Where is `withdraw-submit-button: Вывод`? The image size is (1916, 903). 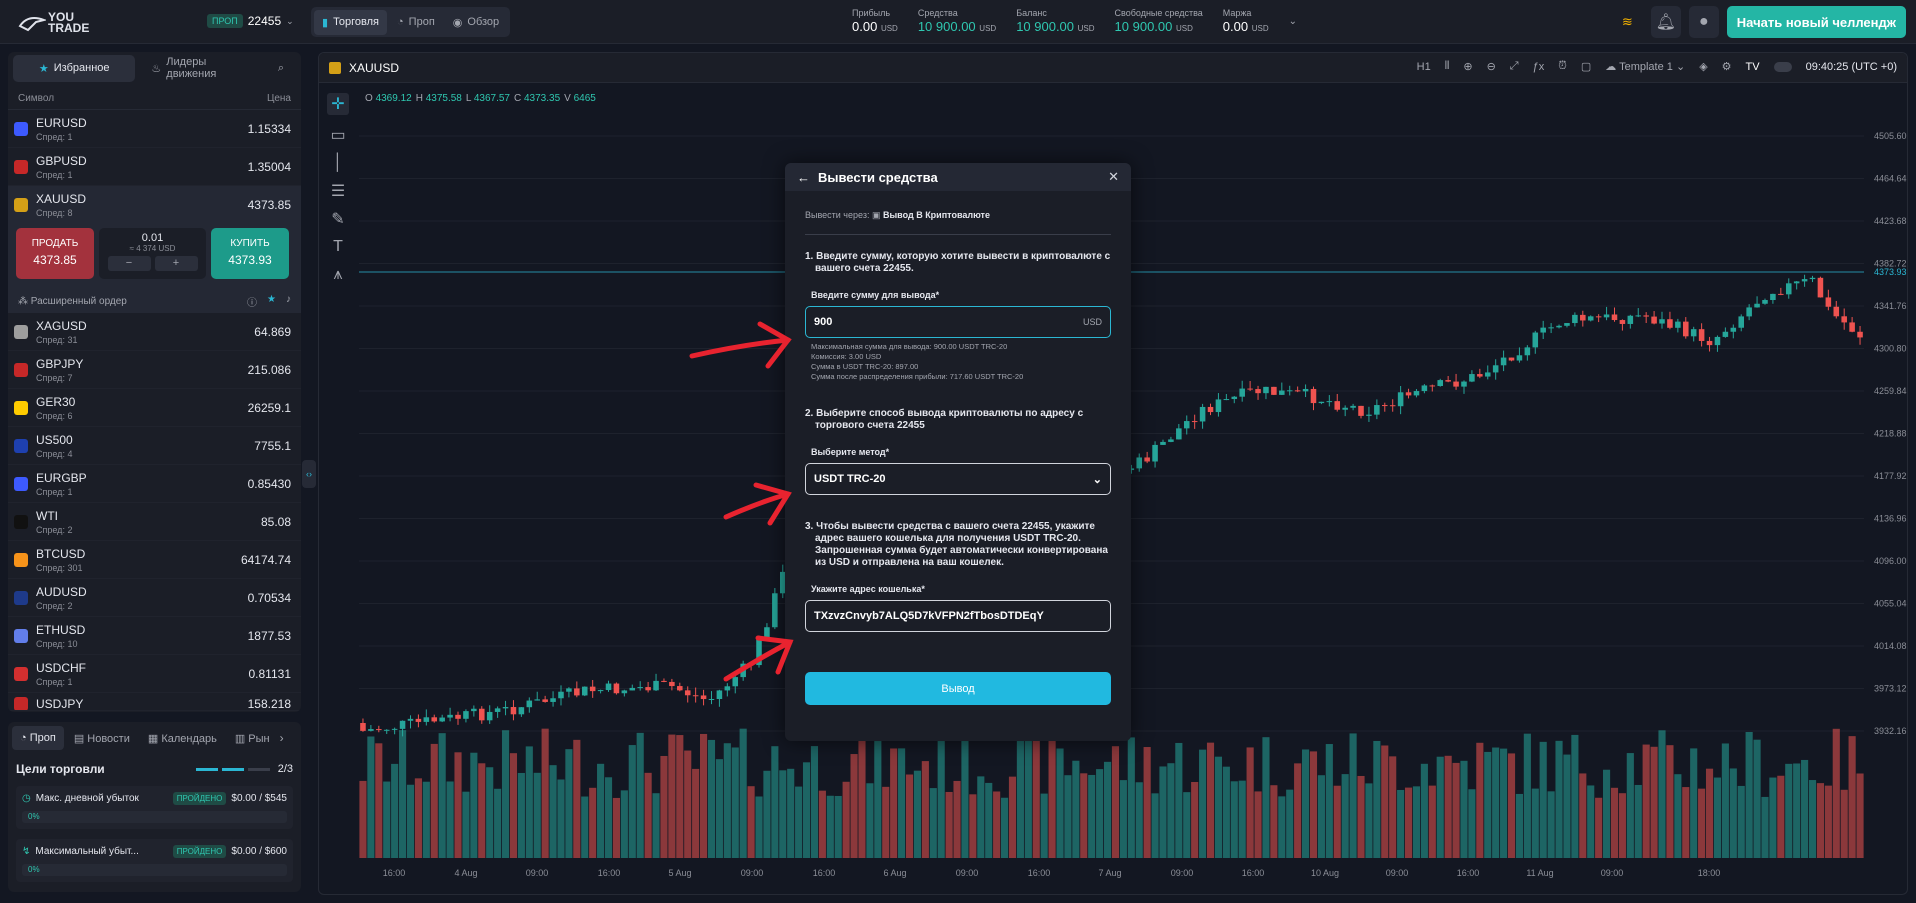
withdraw-submit-button: Вывод is located at coordinates (958, 688).